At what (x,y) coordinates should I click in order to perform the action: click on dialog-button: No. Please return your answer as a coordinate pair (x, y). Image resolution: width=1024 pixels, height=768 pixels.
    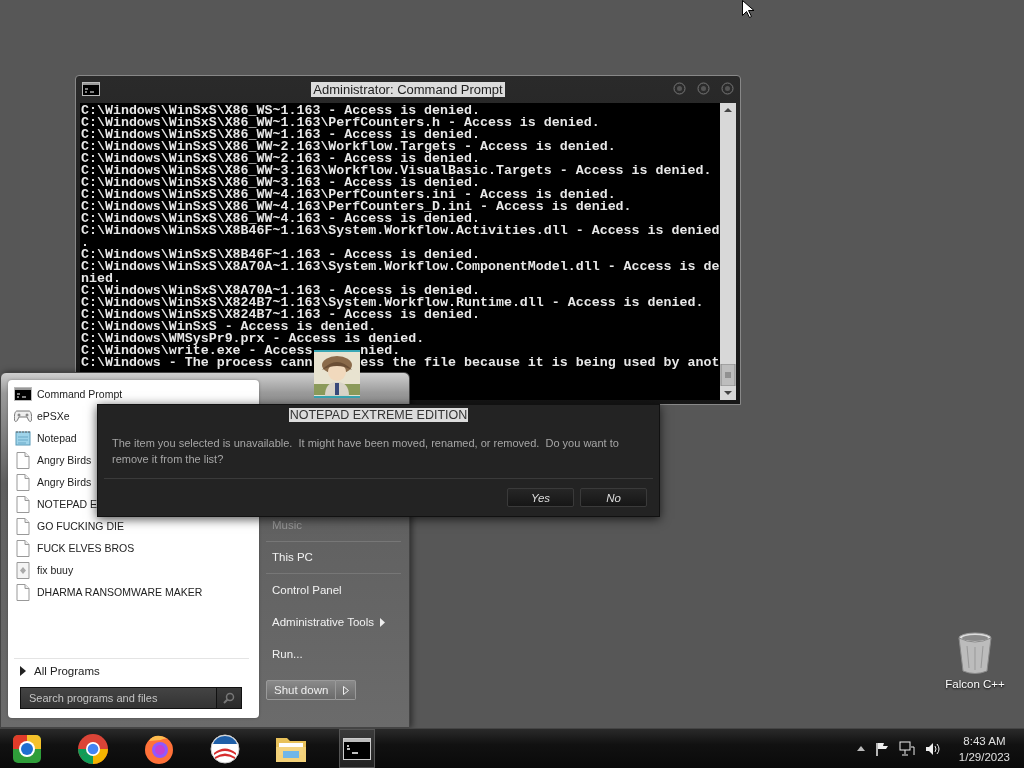
    Looking at the image, I should click on (613, 497).